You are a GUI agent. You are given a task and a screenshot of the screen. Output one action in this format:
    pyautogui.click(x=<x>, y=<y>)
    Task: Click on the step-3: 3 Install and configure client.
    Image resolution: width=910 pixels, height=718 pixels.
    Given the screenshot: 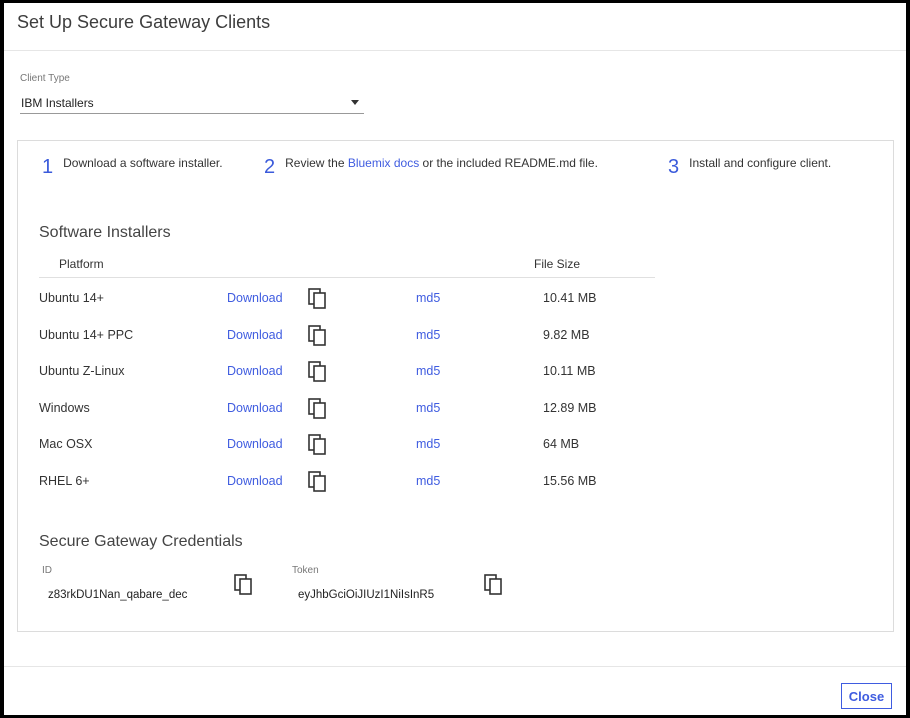 What is the action you would take?
    pyautogui.click(x=750, y=165)
    